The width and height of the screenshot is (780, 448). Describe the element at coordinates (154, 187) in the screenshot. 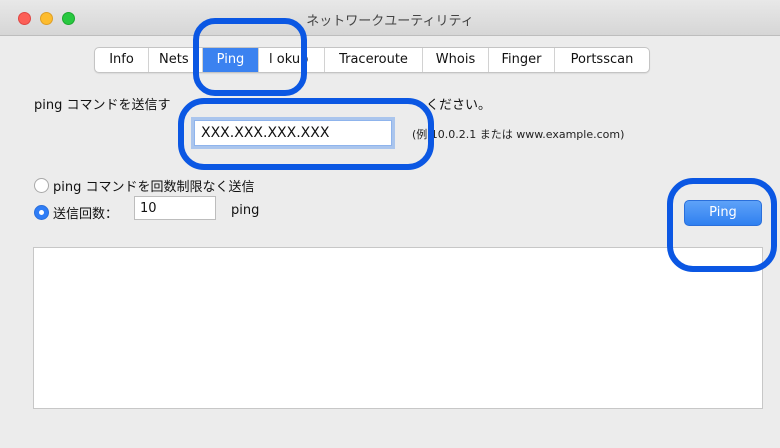

I see `radio-unlimited-label: ping コマンドを回数制限なく送信` at that location.